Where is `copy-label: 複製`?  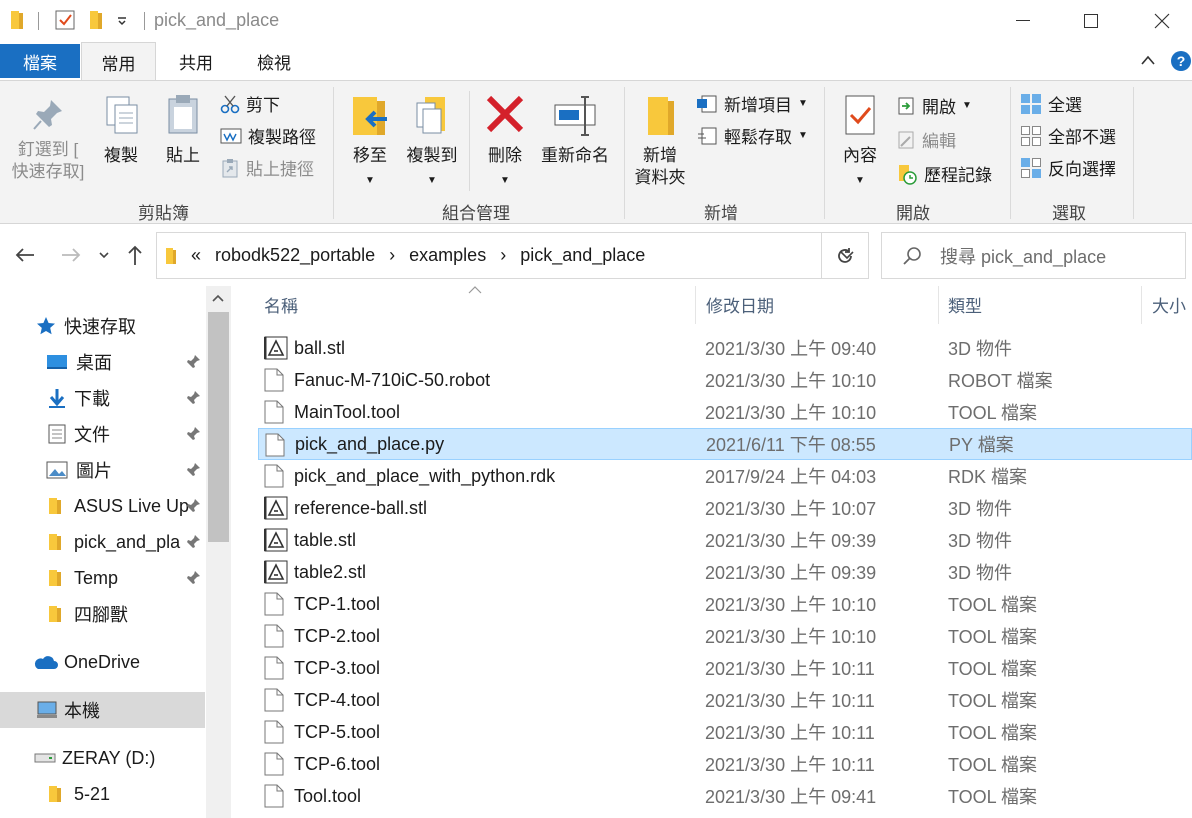 copy-label: 複製 is located at coordinates (121, 155).